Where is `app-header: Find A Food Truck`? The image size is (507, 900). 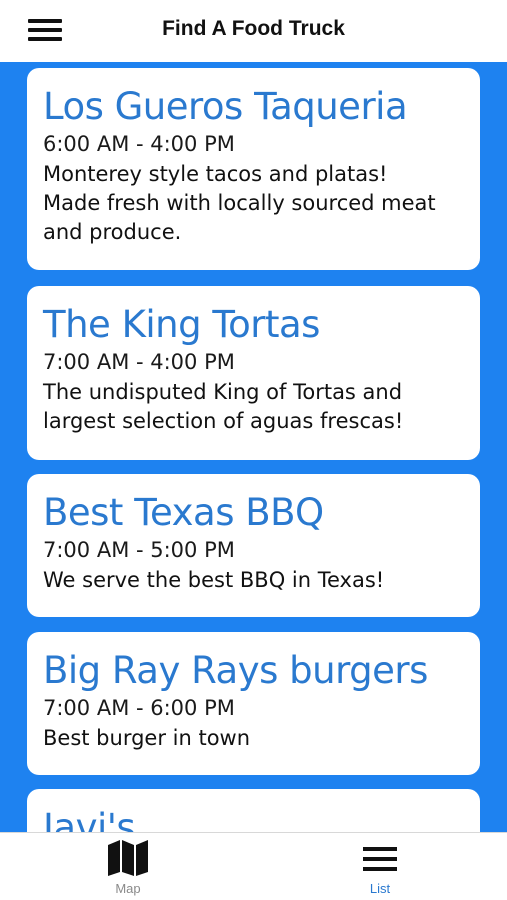
app-header: Find A Food Truck is located at coordinates (253, 31).